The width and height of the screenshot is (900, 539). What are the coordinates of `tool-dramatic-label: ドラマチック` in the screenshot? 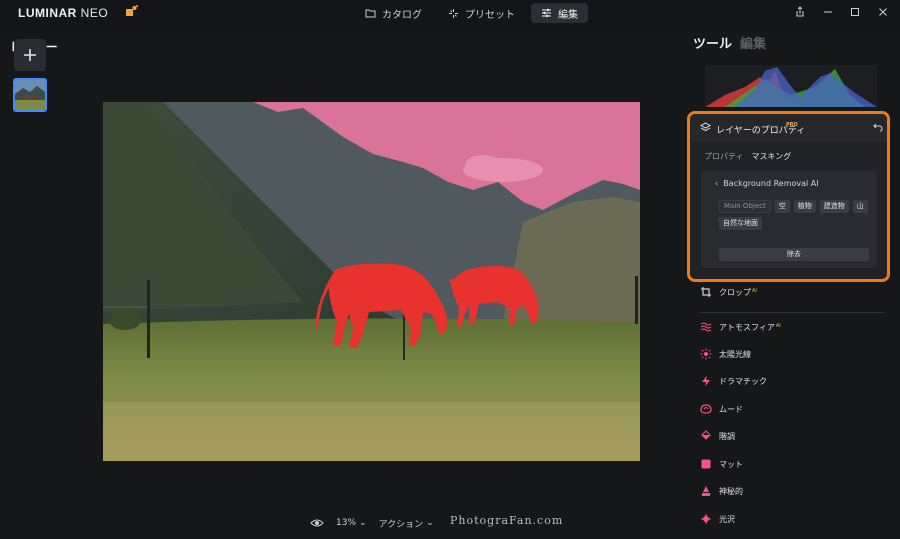 It's located at (743, 381).